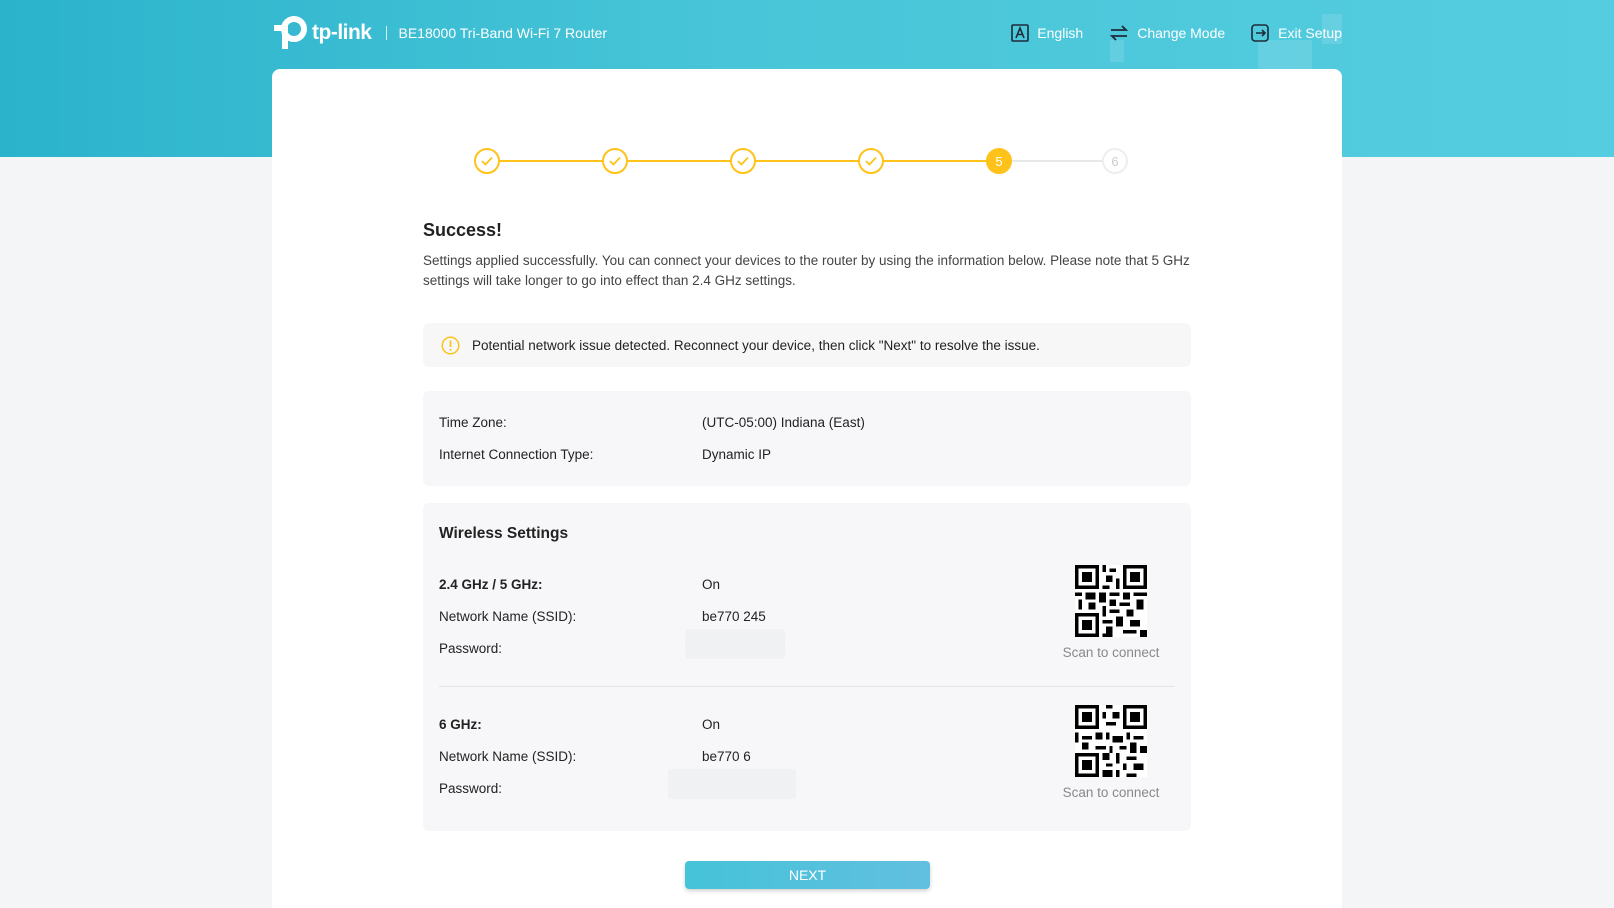 The image size is (1614, 908). I want to click on wireless-settings-title: Wireless Settings, so click(504, 533).